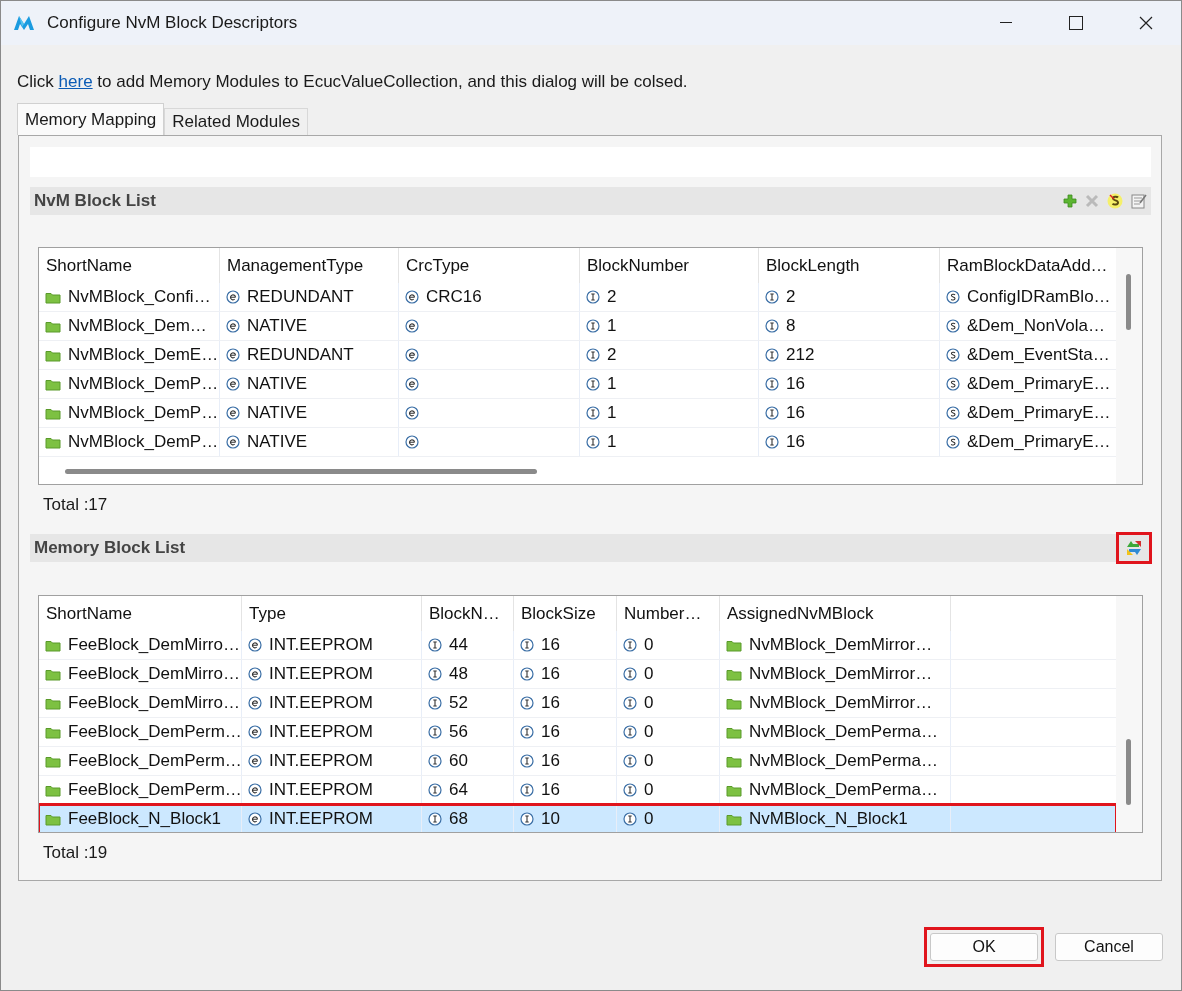  I want to click on table-cell: 60, so click(458, 761).